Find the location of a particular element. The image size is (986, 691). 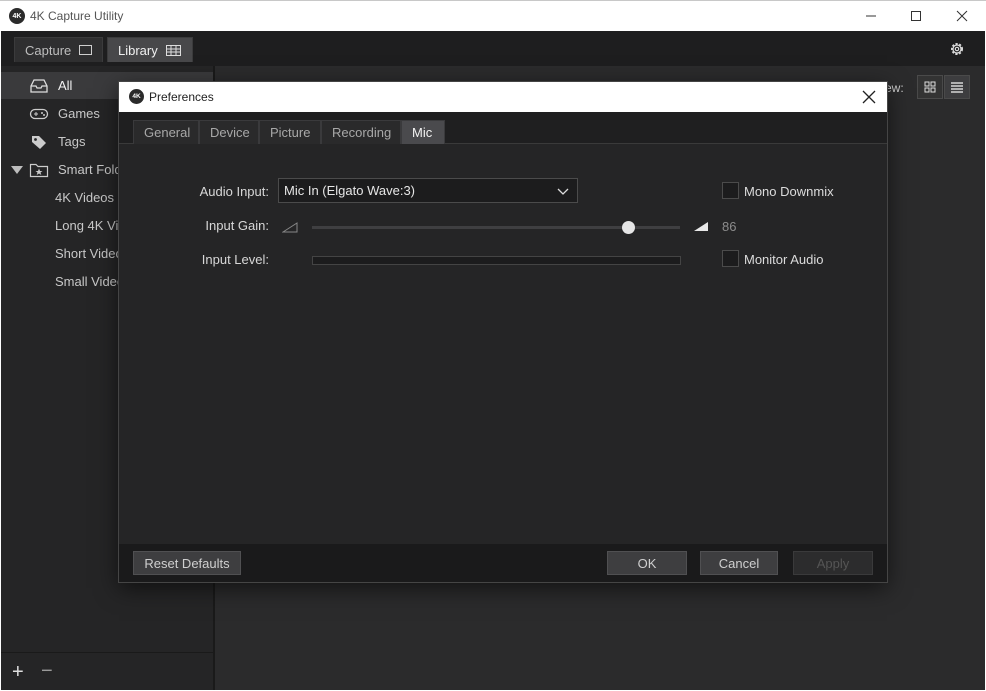

minimize-button is located at coordinates (871, 16).